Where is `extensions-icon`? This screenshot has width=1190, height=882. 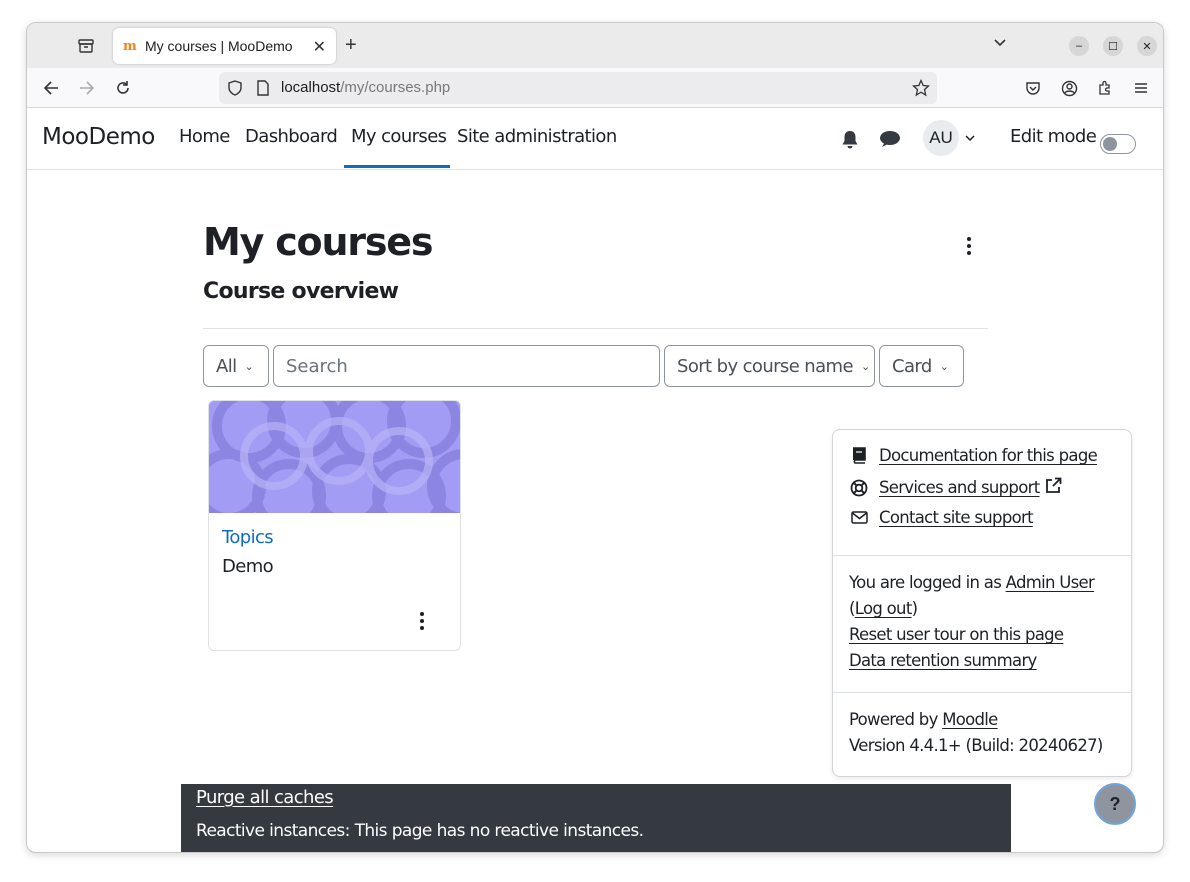 extensions-icon is located at coordinates (1105, 88).